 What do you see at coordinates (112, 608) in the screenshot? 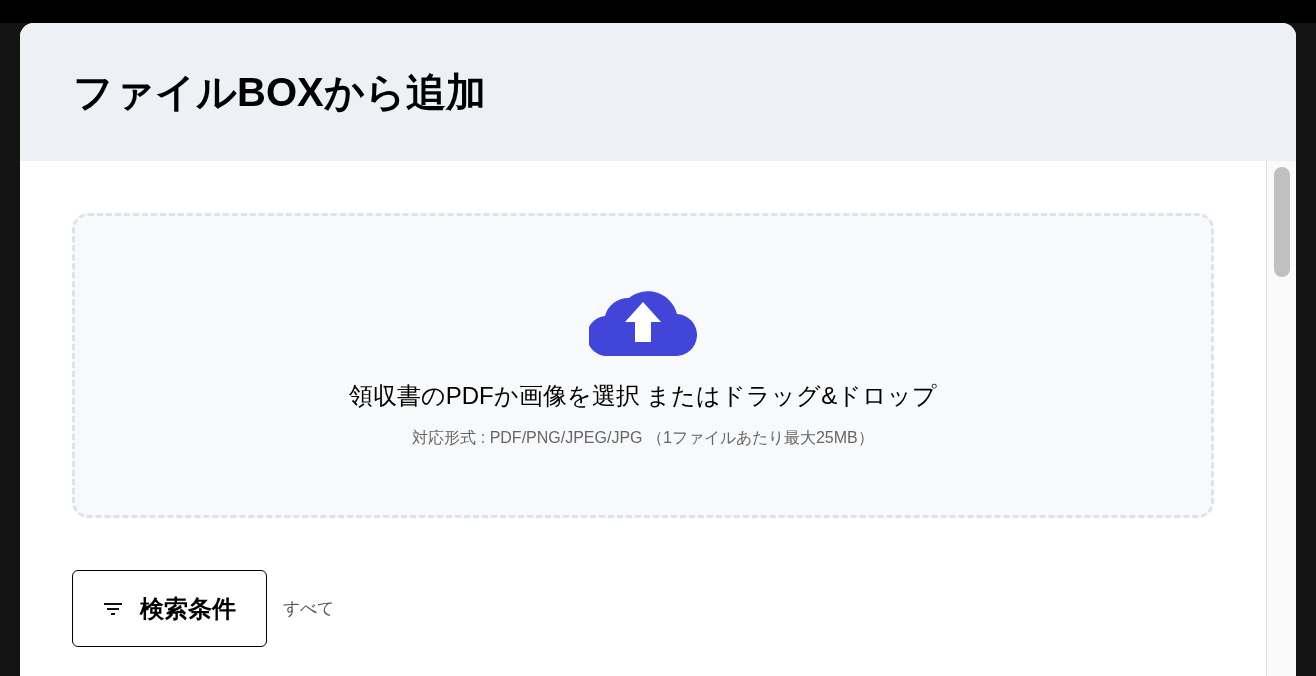
I see `filter-icon` at bounding box center [112, 608].